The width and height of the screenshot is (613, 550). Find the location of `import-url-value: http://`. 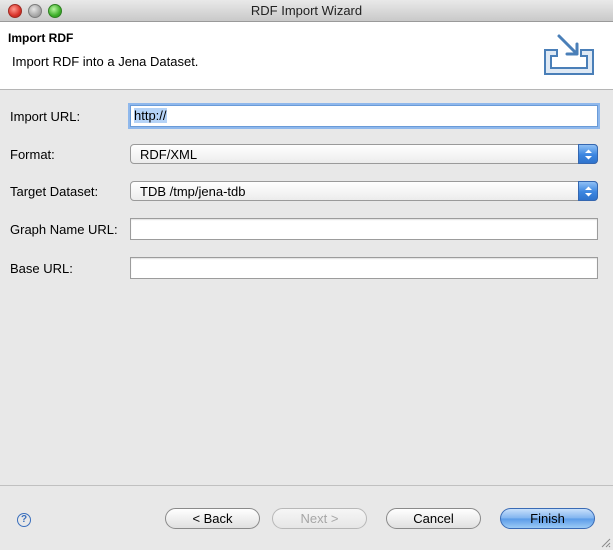

import-url-value: http:// is located at coordinates (150, 115).